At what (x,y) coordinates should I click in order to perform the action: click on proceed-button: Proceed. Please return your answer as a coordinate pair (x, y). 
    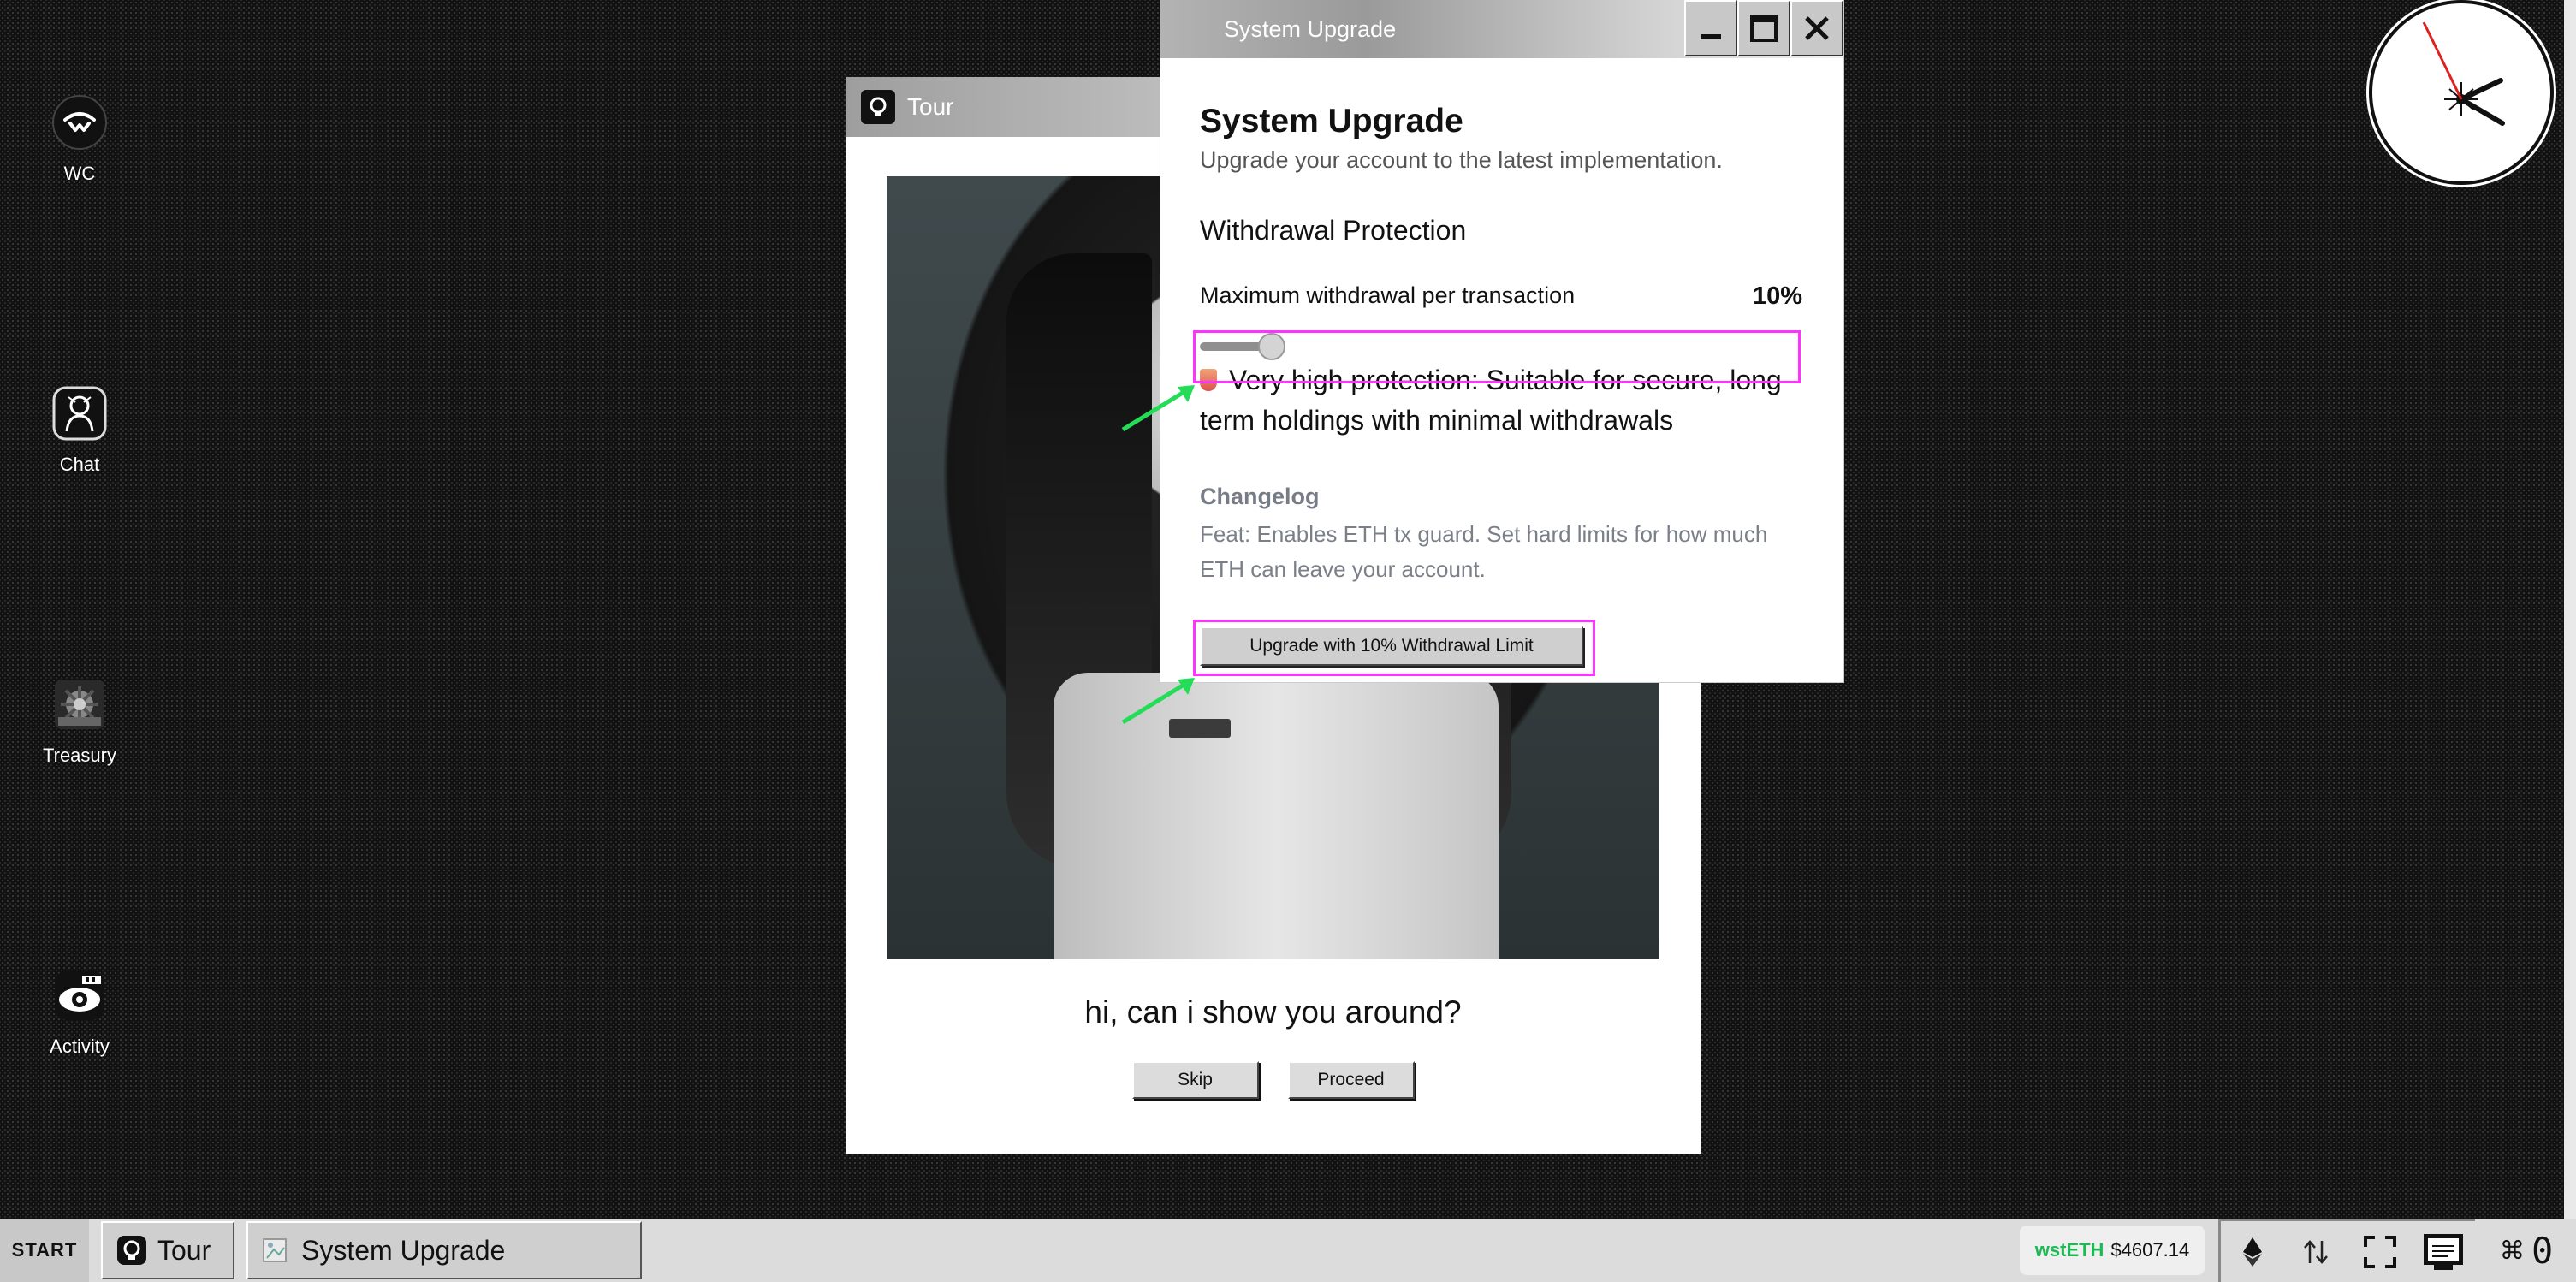
    Looking at the image, I should click on (1351, 1080).